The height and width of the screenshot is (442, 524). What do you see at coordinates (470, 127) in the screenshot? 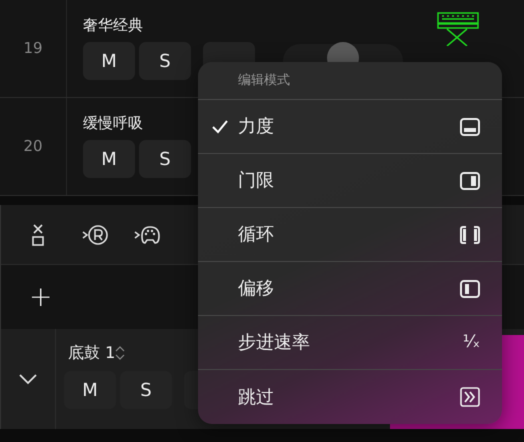
I see `velocity-icon` at bounding box center [470, 127].